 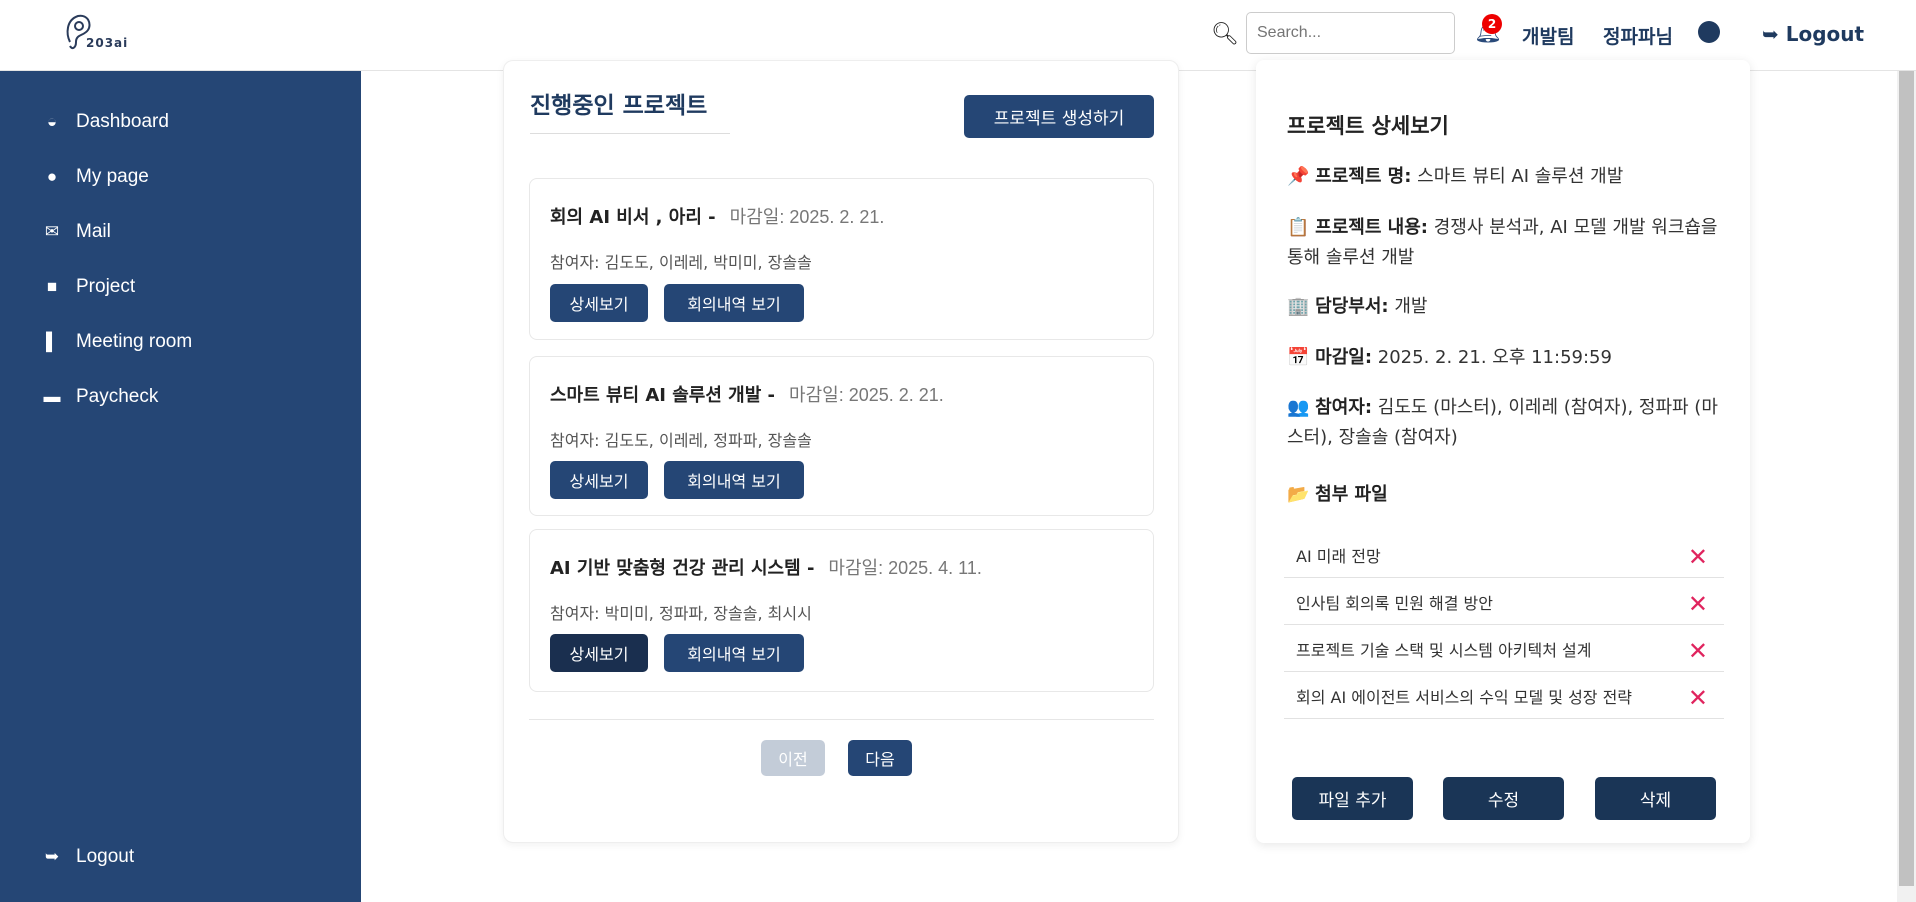 I want to click on sidebar-item-my-page: ● My page, so click(x=95, y=177).